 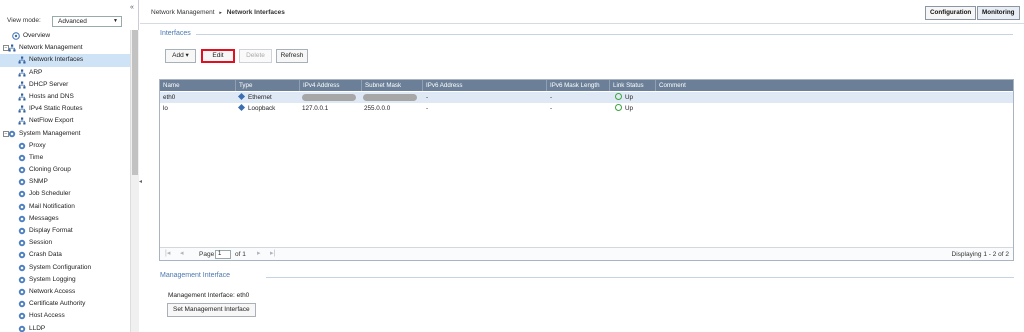 I want to click on sidebar-item-overview: Overview, so click(x=65, y=36).